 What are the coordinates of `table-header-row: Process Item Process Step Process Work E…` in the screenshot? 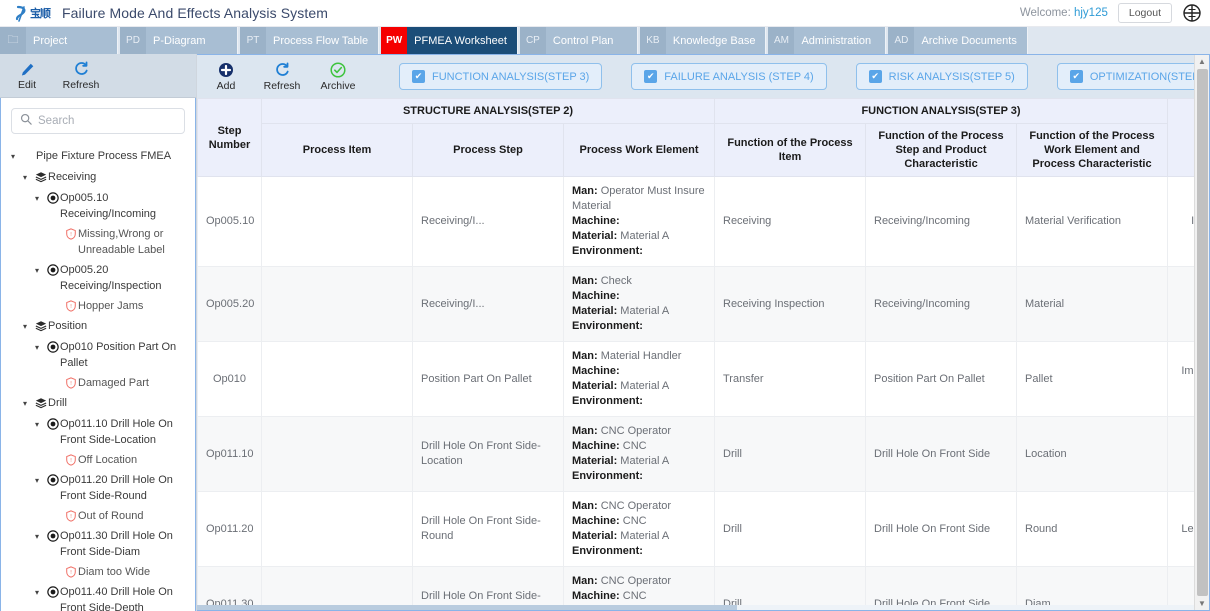 It's located at (704, 150).